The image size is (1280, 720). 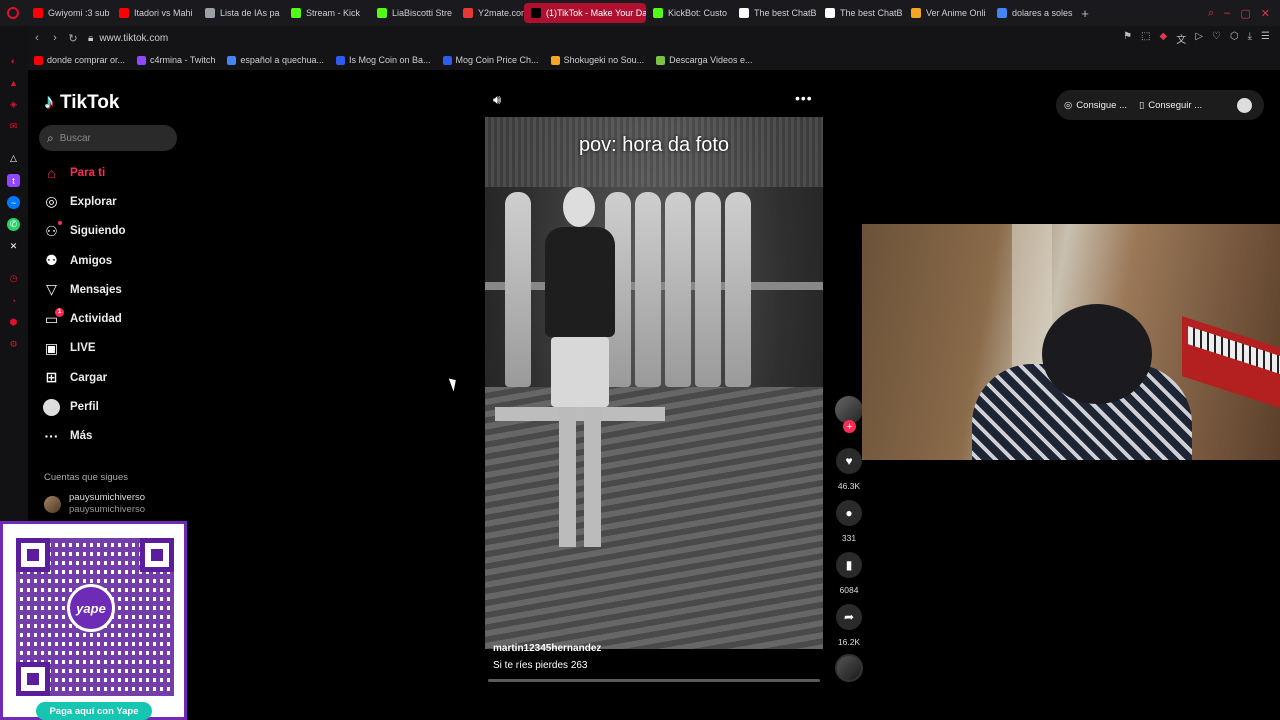 I want to click on browser-tab: Gwiyomi :3 sub, so click(x=69, y=13).